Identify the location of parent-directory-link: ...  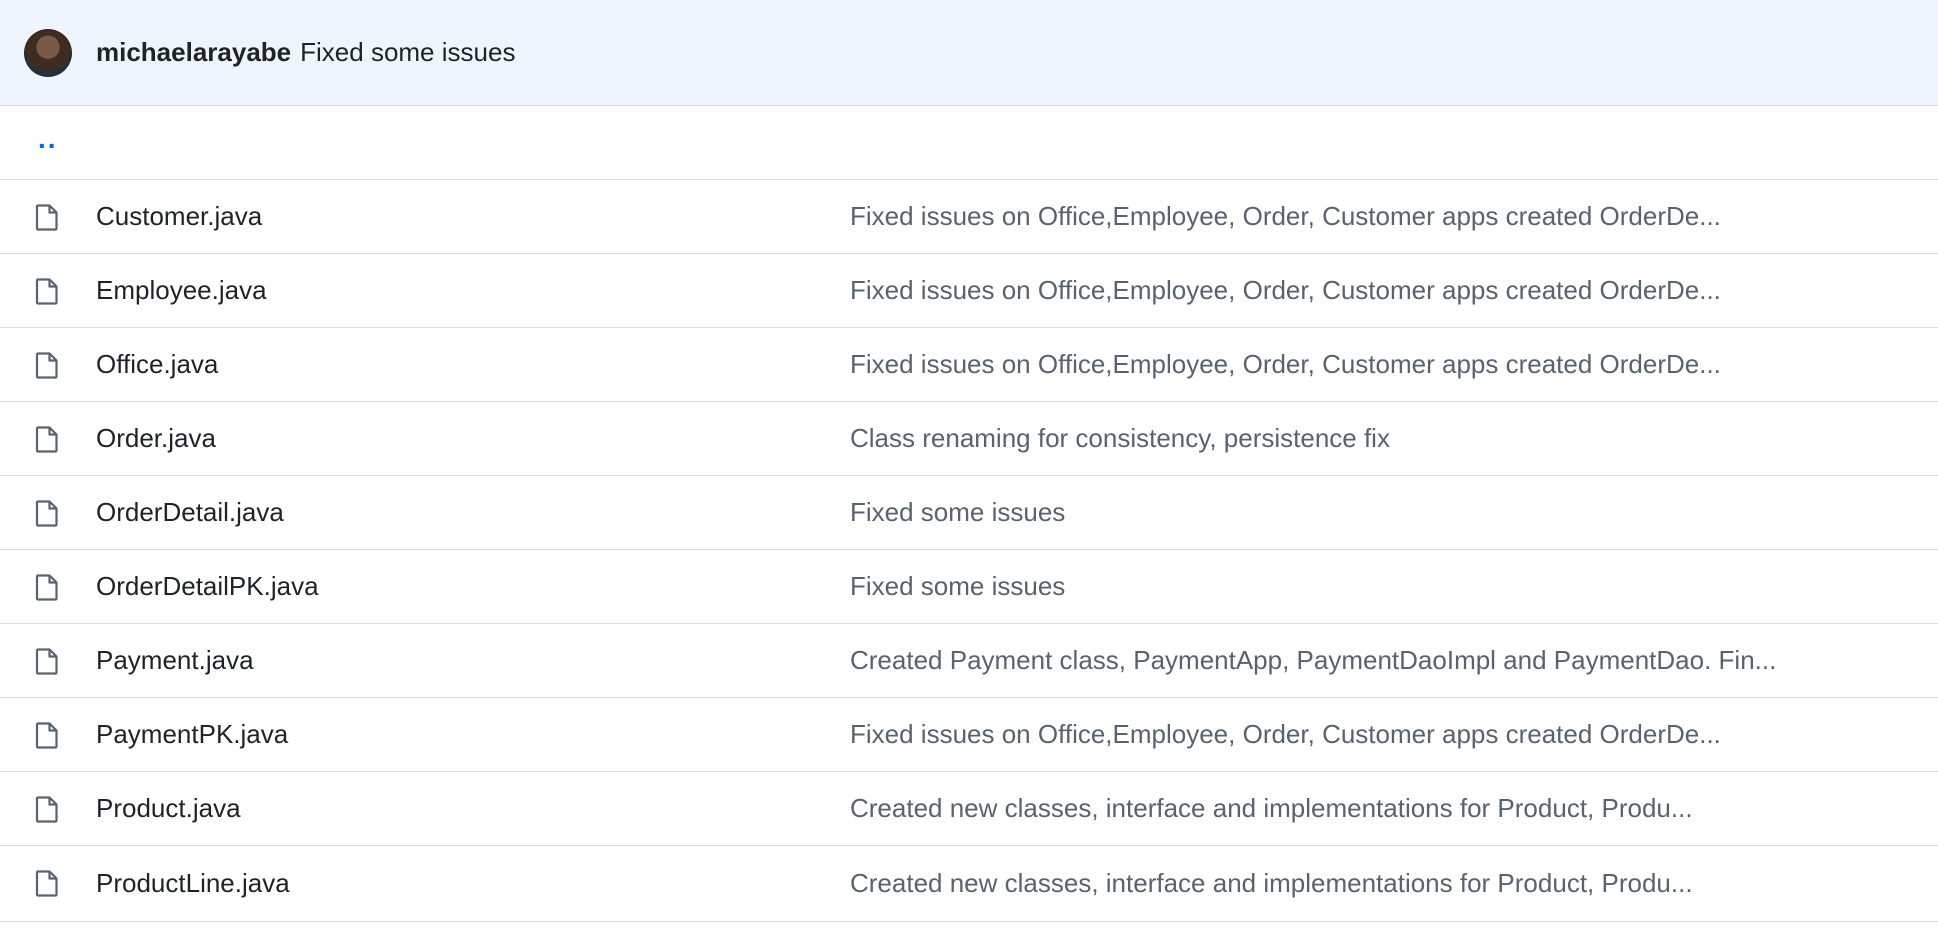
(48, 138).